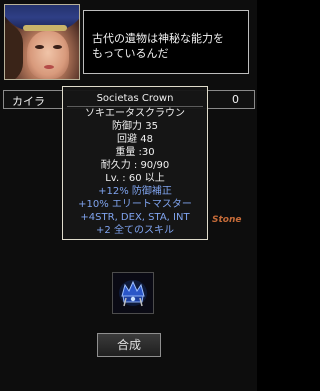 The width and height of the screenshot is (320, 391). Describe the element at coordinates (135, 152) in the screenshot. I see `item-weight: 重量 :30` at that location.